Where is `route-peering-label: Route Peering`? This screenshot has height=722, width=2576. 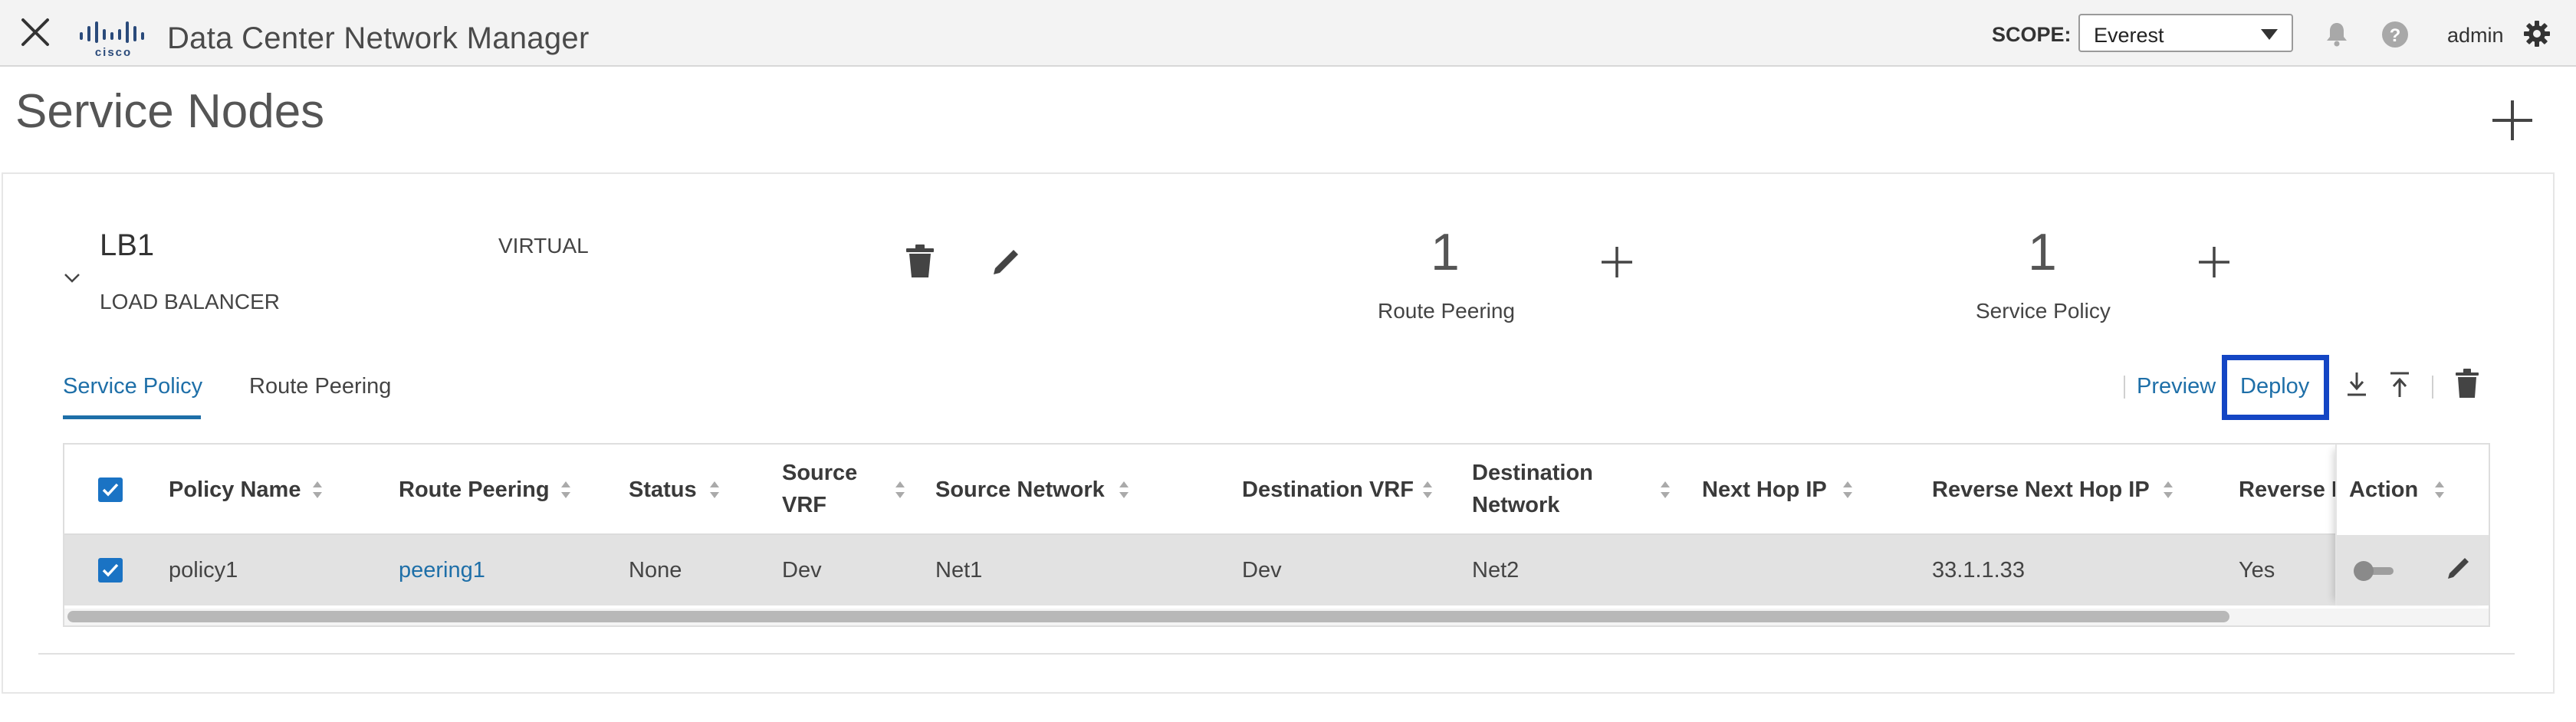 route-peering-label: Route Peering is located at coordinates (1447, 311).